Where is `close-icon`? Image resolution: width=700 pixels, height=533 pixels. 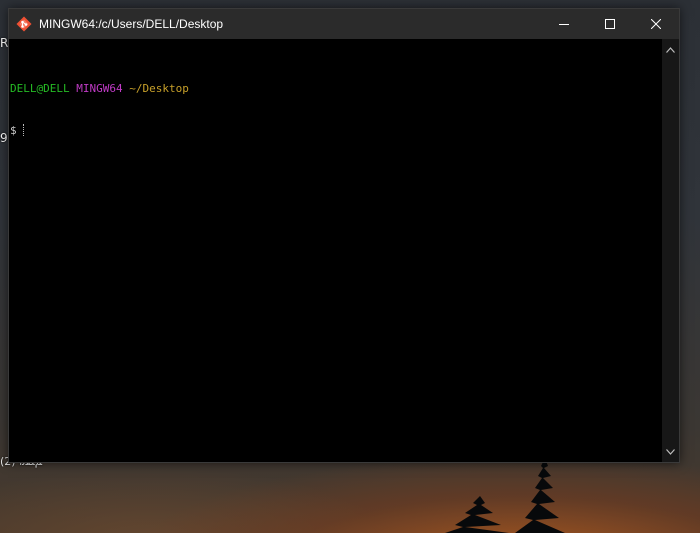
close-icon is located at coordinates (656, 24).